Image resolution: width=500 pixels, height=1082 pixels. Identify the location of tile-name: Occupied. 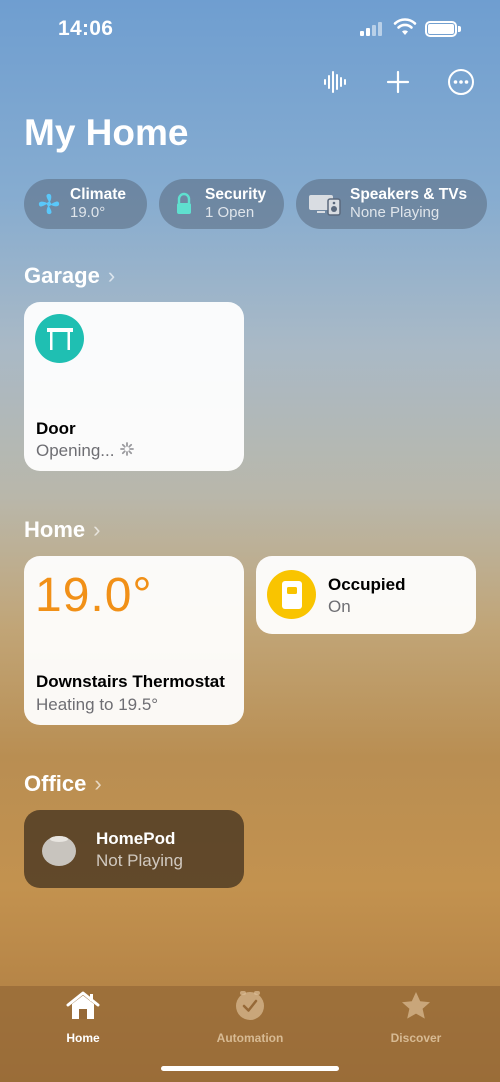
(367, 584).